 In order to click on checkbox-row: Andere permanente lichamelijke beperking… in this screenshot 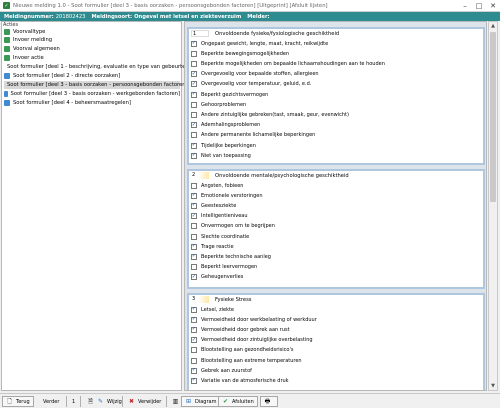, I will do `click(253, 135)`.